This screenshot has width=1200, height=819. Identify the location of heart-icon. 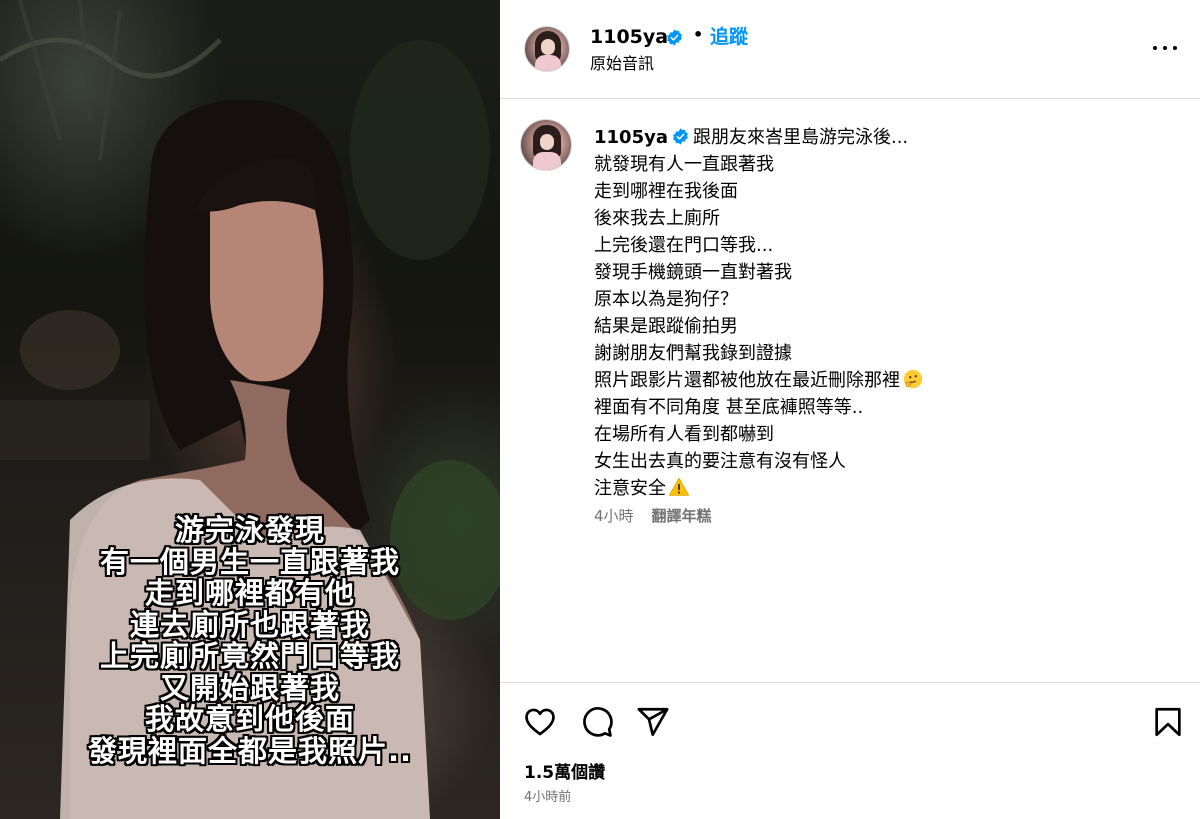
(540, 722).